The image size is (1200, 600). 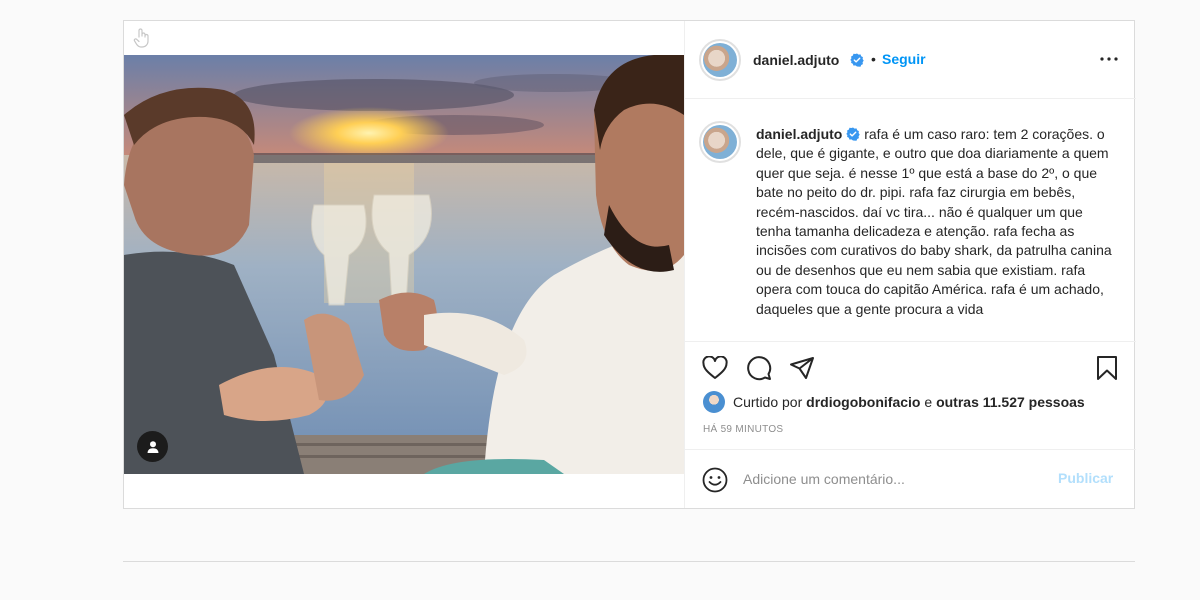 What do you see at coordinates (141, 38) in the screenshot?
I see `hand-pointer-icon` at bounding box center [141, 38].